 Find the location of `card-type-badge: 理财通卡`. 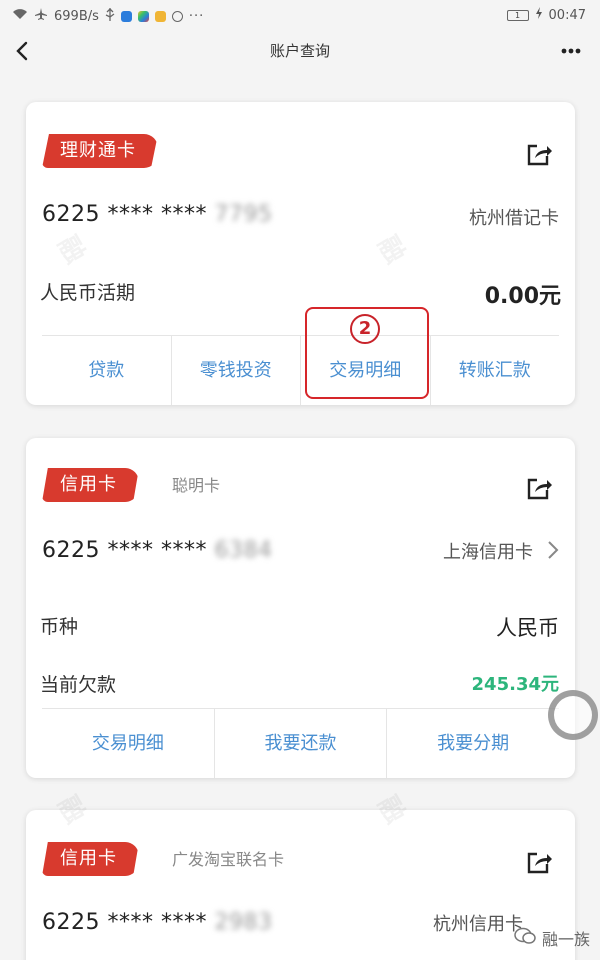

card-type-badge: 理财通卡 is located at coordinates (100, 151).